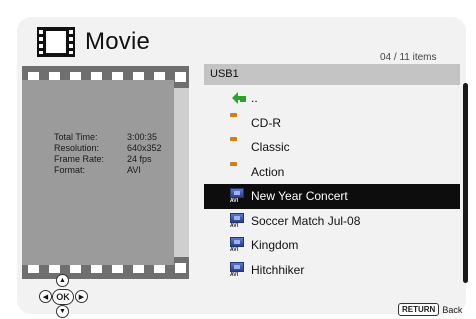  Describe the element at coordinates (332, 270) in the screenshot. I see `list-item-file: AVI Hitchhiker` at that location.